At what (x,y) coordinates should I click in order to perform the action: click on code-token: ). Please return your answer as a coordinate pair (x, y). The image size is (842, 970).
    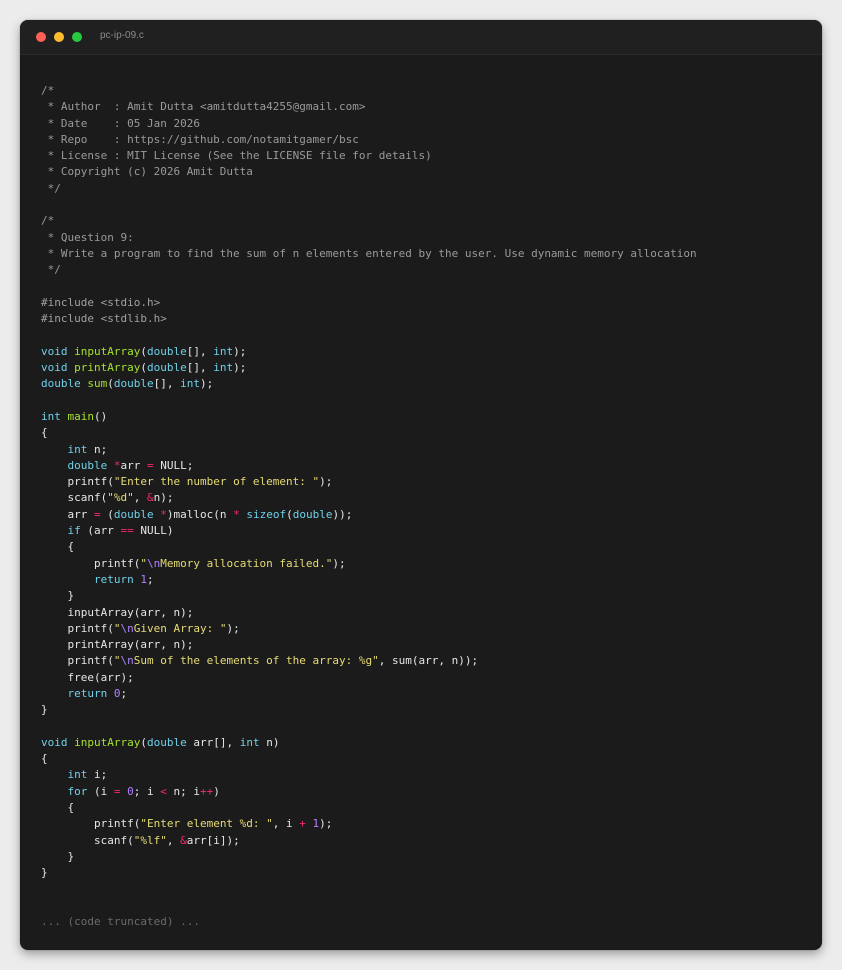
    Looking at the image, I should click on (216, 791).